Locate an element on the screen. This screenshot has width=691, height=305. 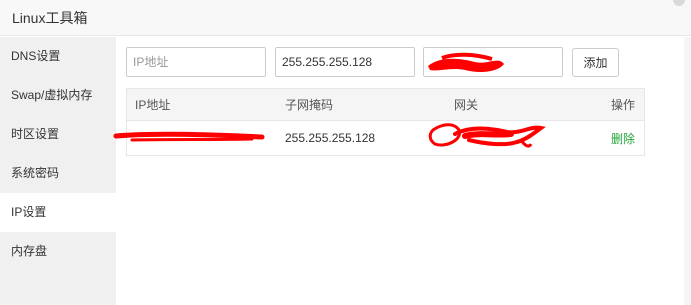
sidebar-item-ip: IP设置 is located at coordinates (58, 212).